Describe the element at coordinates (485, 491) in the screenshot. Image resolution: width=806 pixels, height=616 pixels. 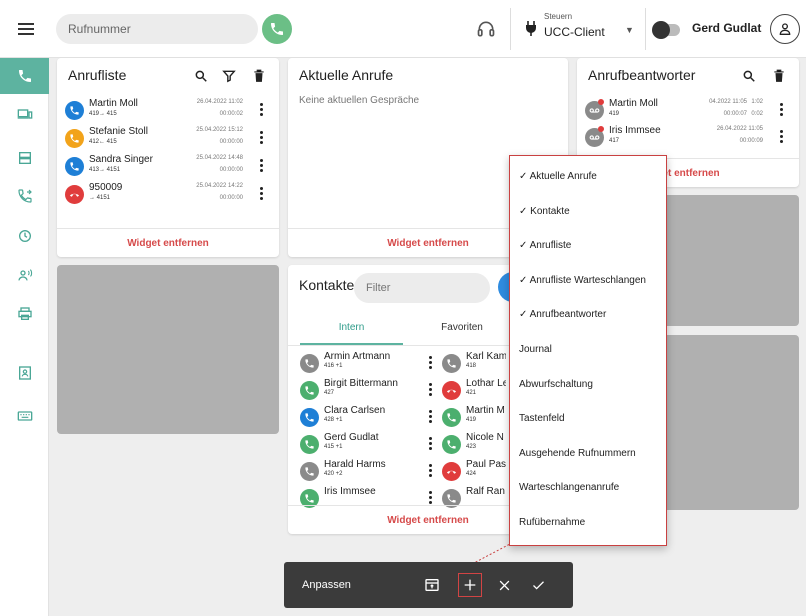
I see `contact-name: Ralf Ran` at that location.